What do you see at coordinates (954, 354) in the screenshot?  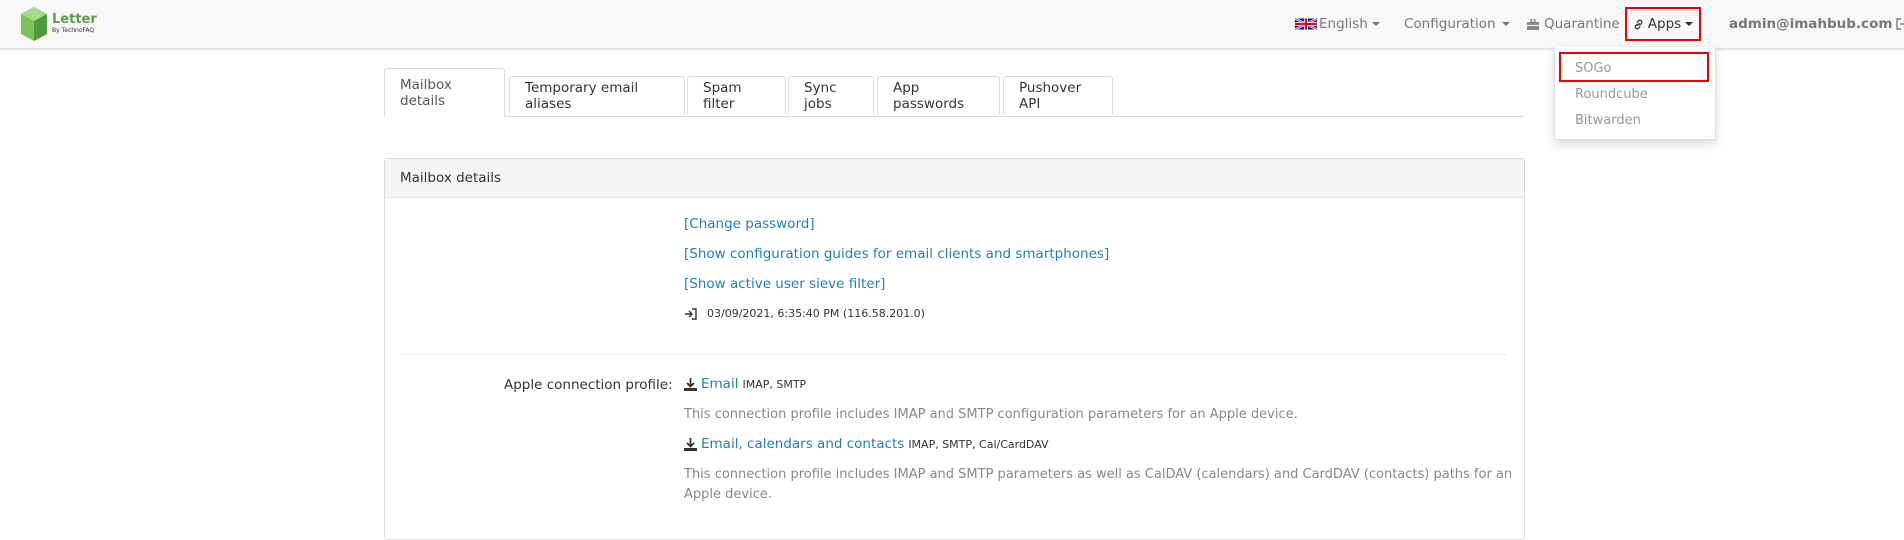 I see `section-divider` at bounding box center [954, 354].